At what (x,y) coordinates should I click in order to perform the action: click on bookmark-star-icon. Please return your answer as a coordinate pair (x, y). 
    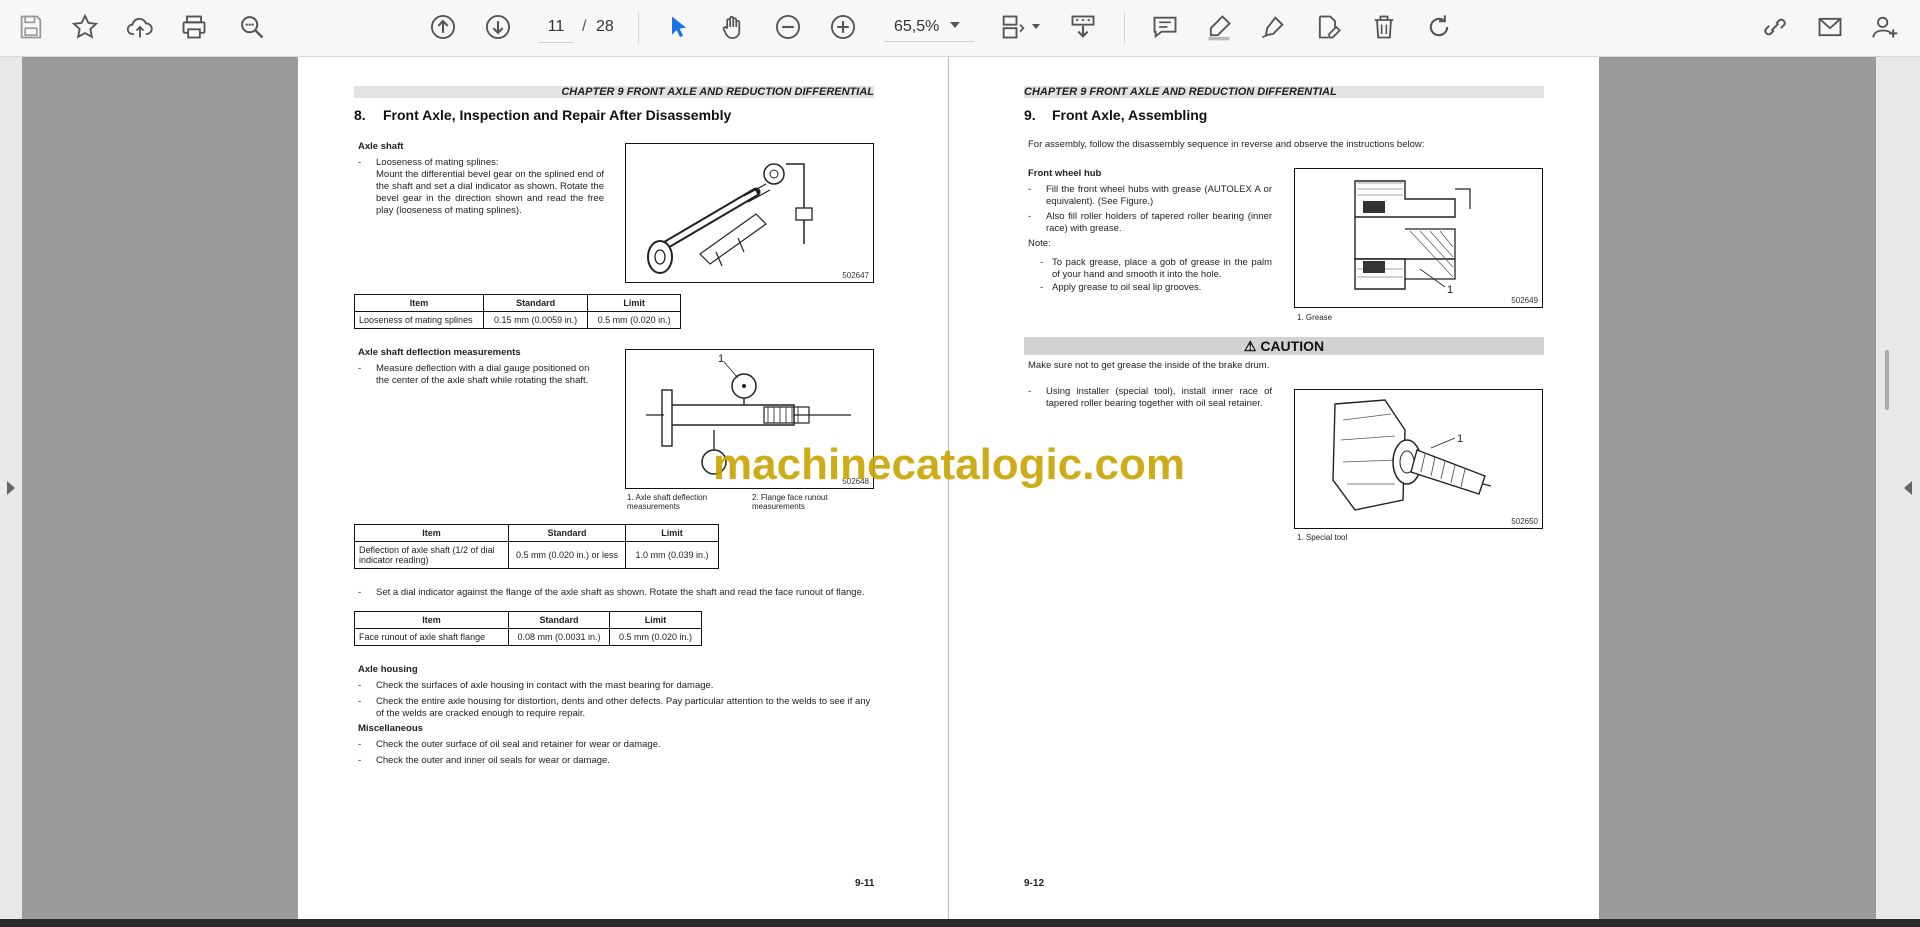
    Looking at the image, I should click on (85, 27).